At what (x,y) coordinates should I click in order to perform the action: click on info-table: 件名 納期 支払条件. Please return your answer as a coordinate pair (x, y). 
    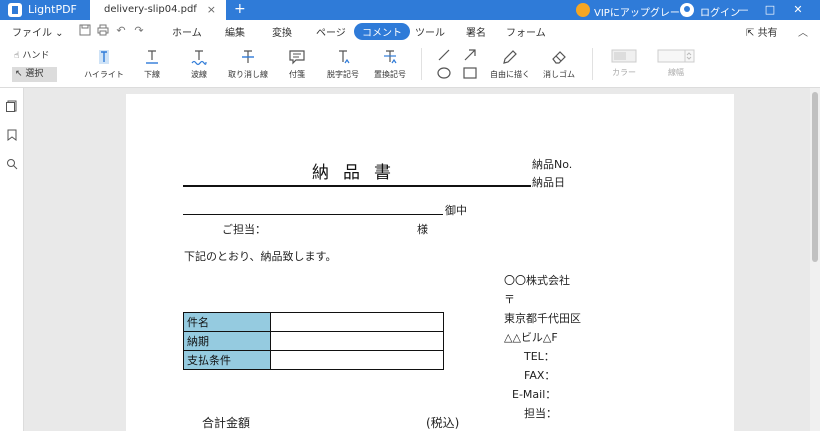
    Looking at the image, I should click on (313, 341).